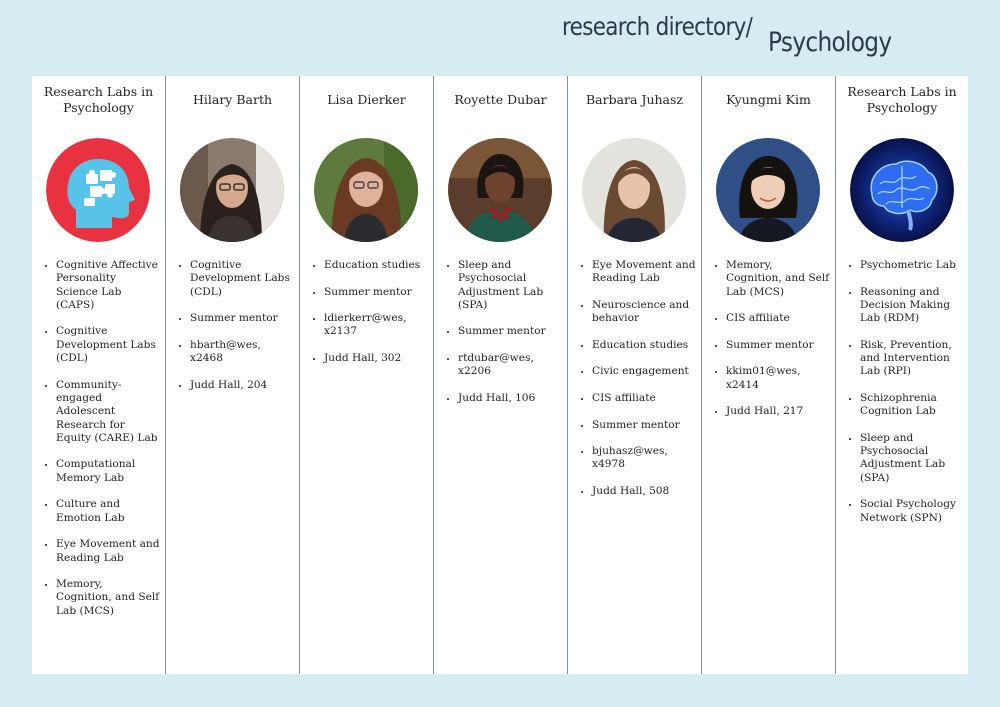 Image resolution: width=1000 pixels, height=707 pixels. What do you see at coordinates (108, 511) in the screenshot?
I see `list-item: Culture and Emotion Lab` at bounding box center [108, 511].